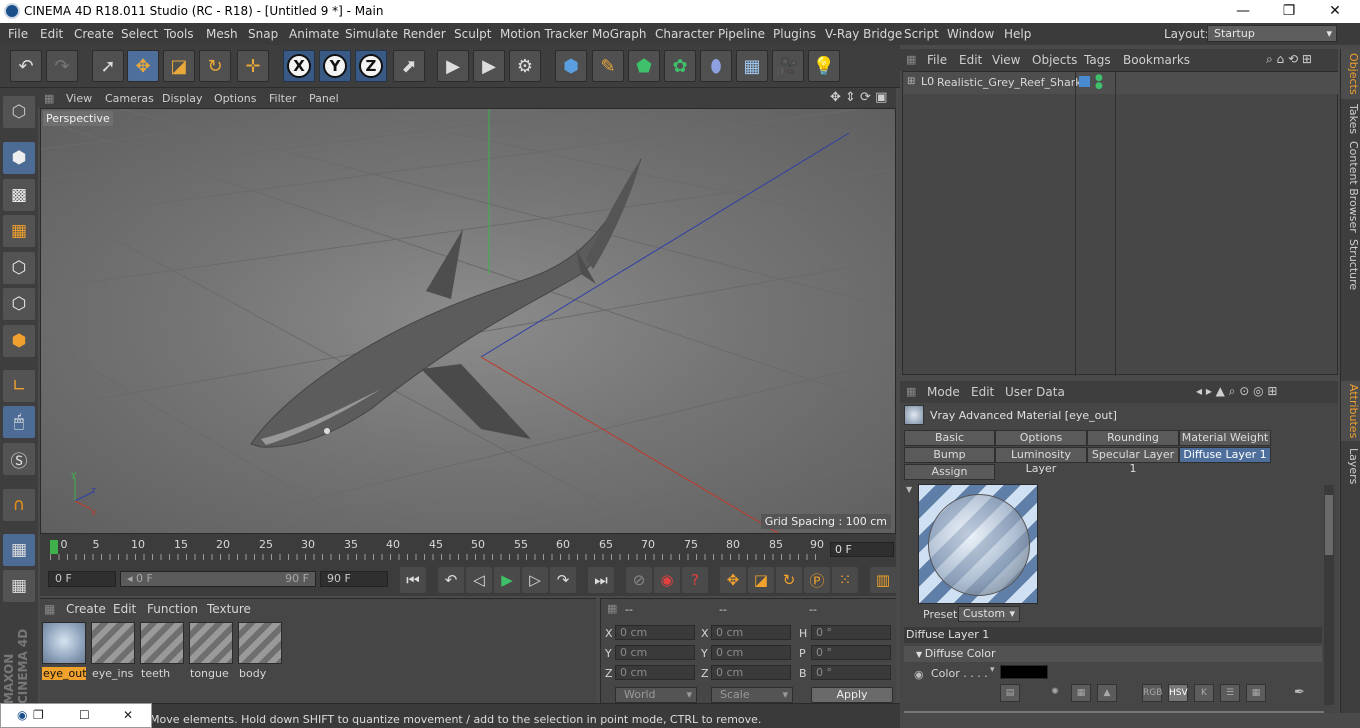 The height and width of the screenshot is (728, 1360). I want to click on rotation-p-field: 0 °, so click(851, 652).